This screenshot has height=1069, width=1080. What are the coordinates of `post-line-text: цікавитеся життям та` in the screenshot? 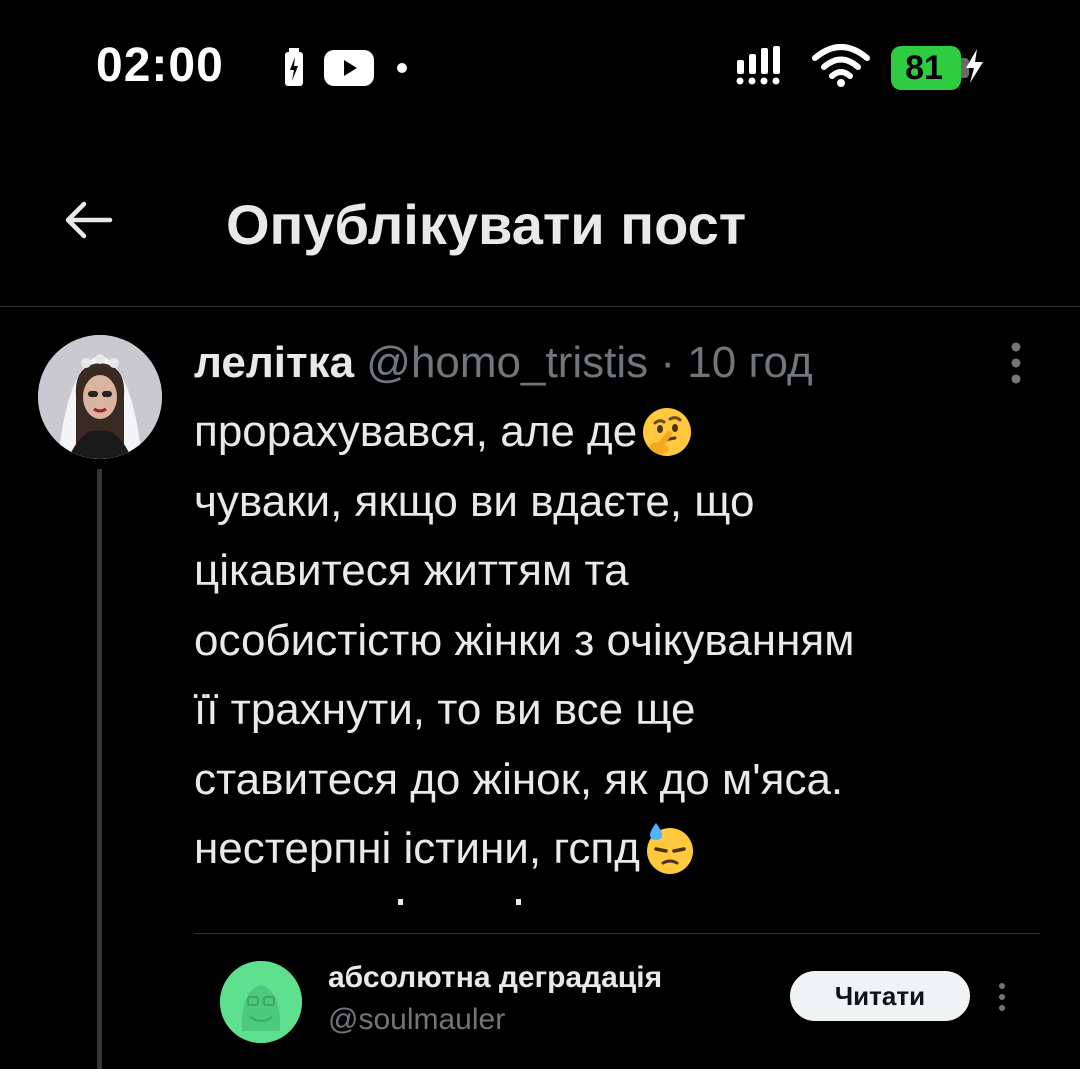 It's located at (411, 570).